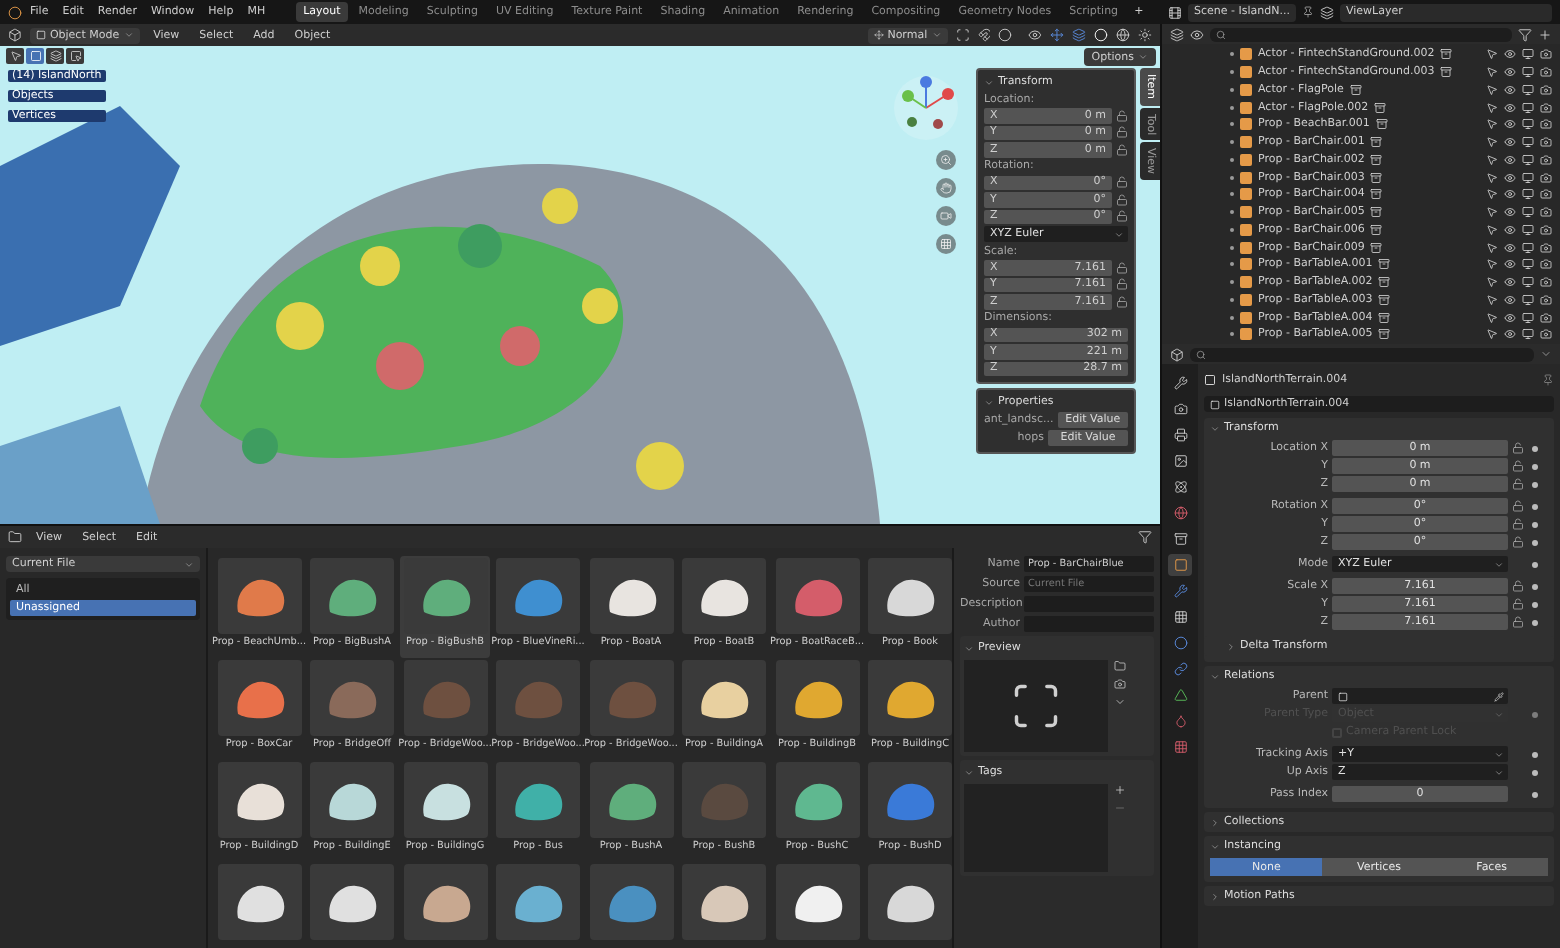 The image size is (1560, 948). Describe the element at coordinates (1145, 35) in the screenshot. I see `rendered-shading-icon` at that location.